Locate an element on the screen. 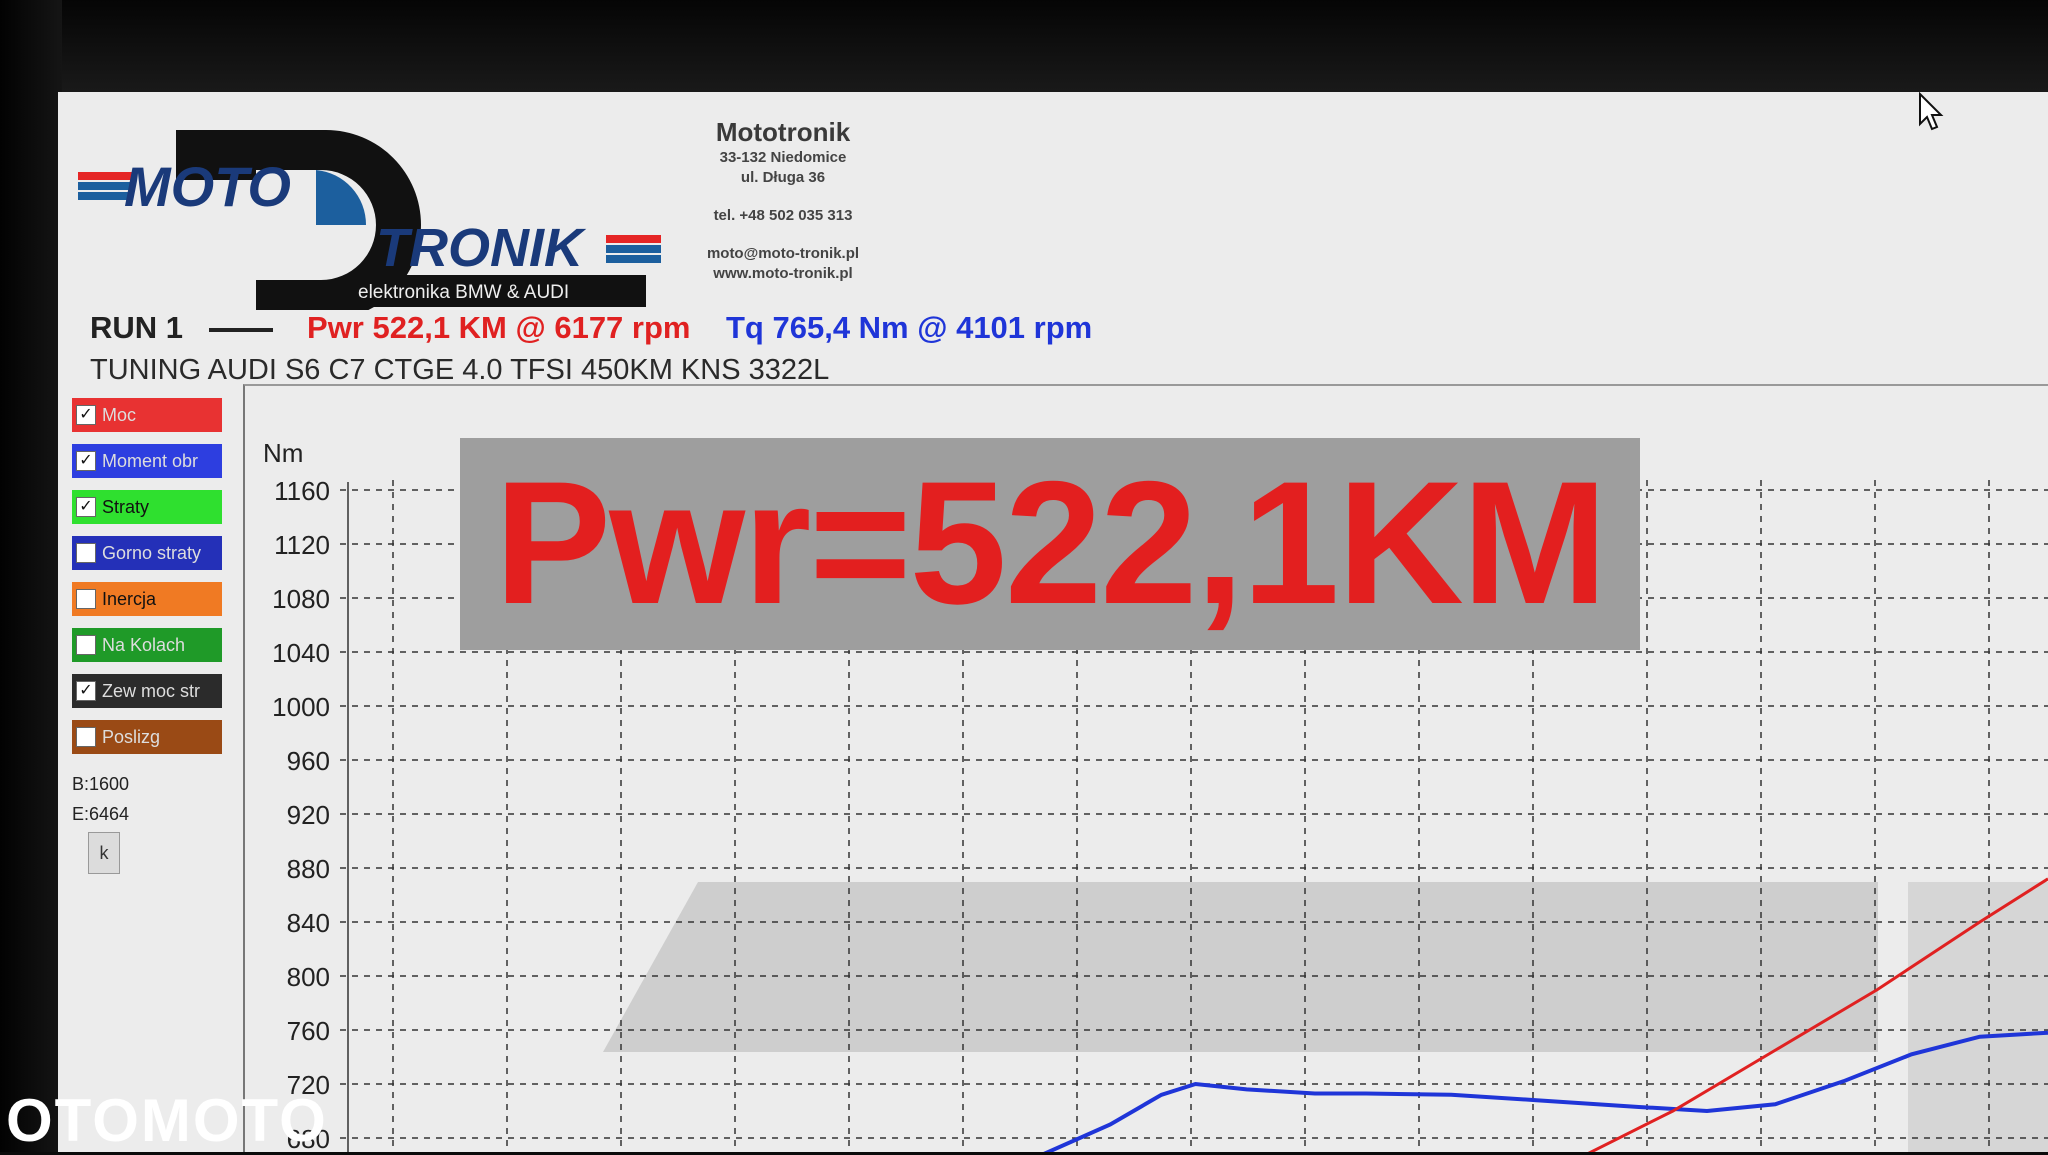  y-axis-label: Nm is located at coordinates (283, 453).